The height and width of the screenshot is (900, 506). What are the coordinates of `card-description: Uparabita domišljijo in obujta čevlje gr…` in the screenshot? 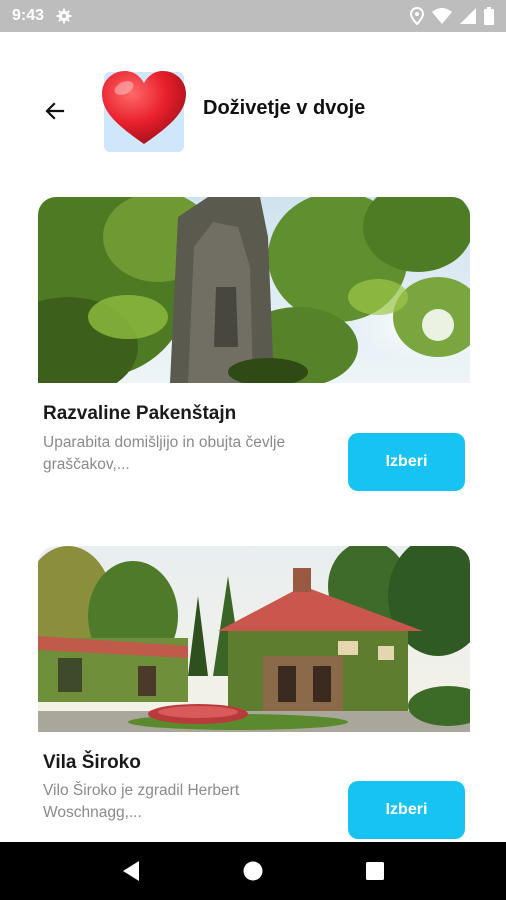 It's located at (164, 453).